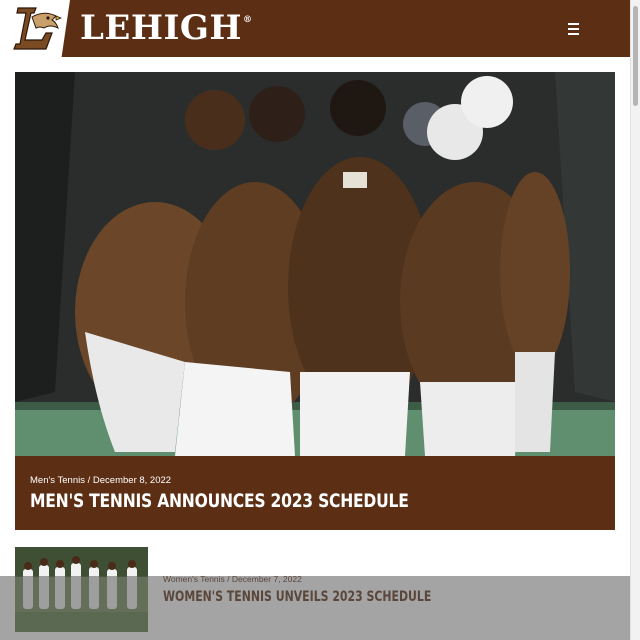 This screenshot has width=640, height=640. Describe the element at coordinates (37, 28) in the screenshot. I see `lehigh-logo-icon` at that location.